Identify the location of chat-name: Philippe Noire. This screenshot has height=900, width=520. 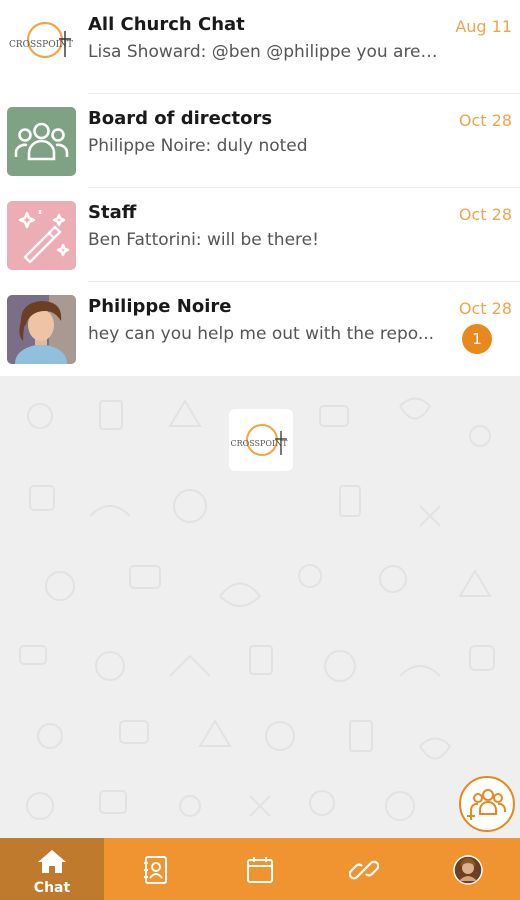
(160, 306).